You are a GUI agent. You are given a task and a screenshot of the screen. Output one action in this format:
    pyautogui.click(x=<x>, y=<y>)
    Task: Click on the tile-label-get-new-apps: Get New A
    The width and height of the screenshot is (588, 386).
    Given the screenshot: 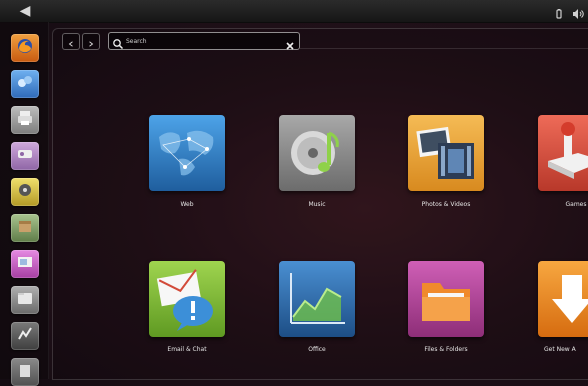 What is the action you would take?
    pyautogui.click(x=560, y=349)
    